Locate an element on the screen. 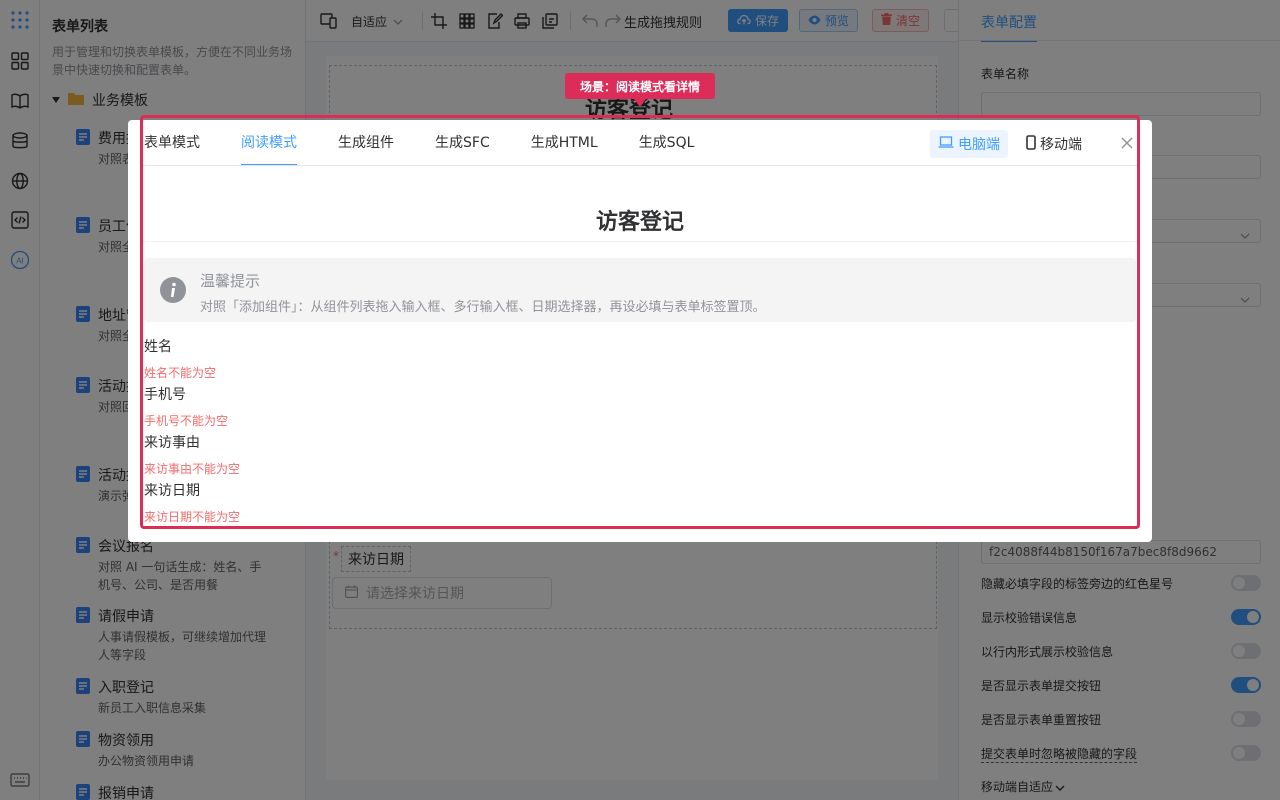  scenario-badge: 场景：阅读模式看详情 is located at coordinates (640, 86).